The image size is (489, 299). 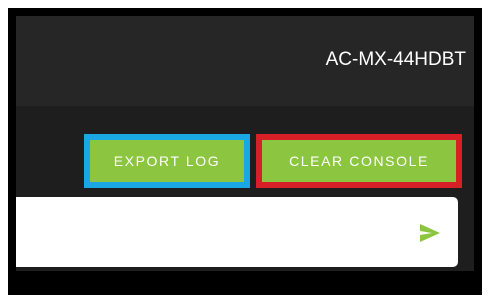 What do you see at coordinates (430, 233) in the screenshot?
I see `send-icon` at bounding box center [430, 233].